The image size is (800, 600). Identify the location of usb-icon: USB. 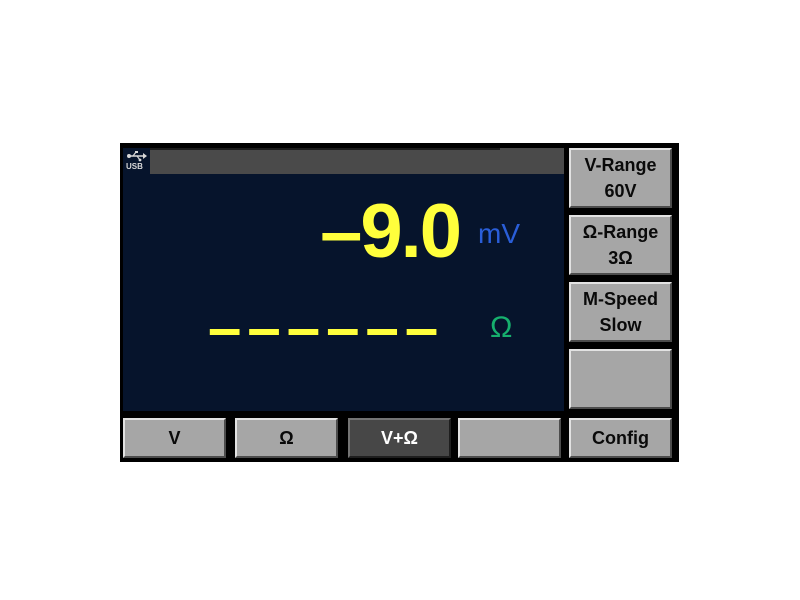
(137, 162).